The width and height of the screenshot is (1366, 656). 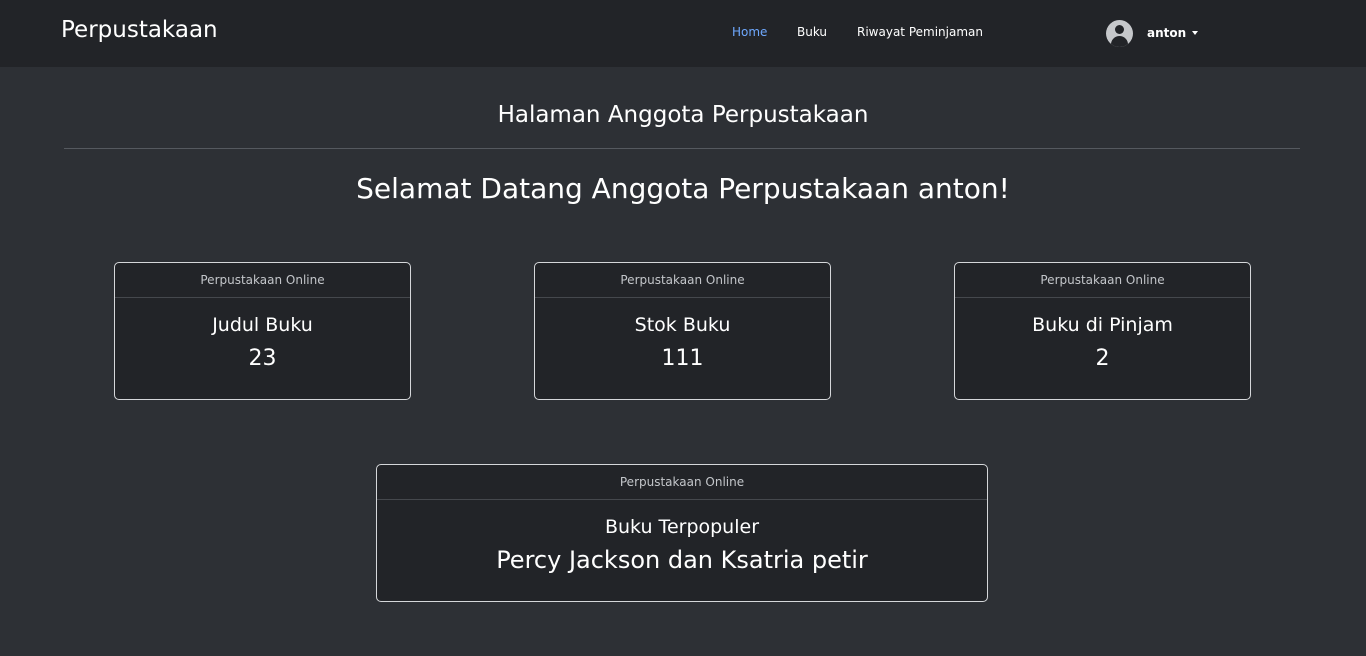 What do you see at coordinates (682, 325) in the screenshot?
I see `card-title: Stok Buku` at bounding box center [682, 325].